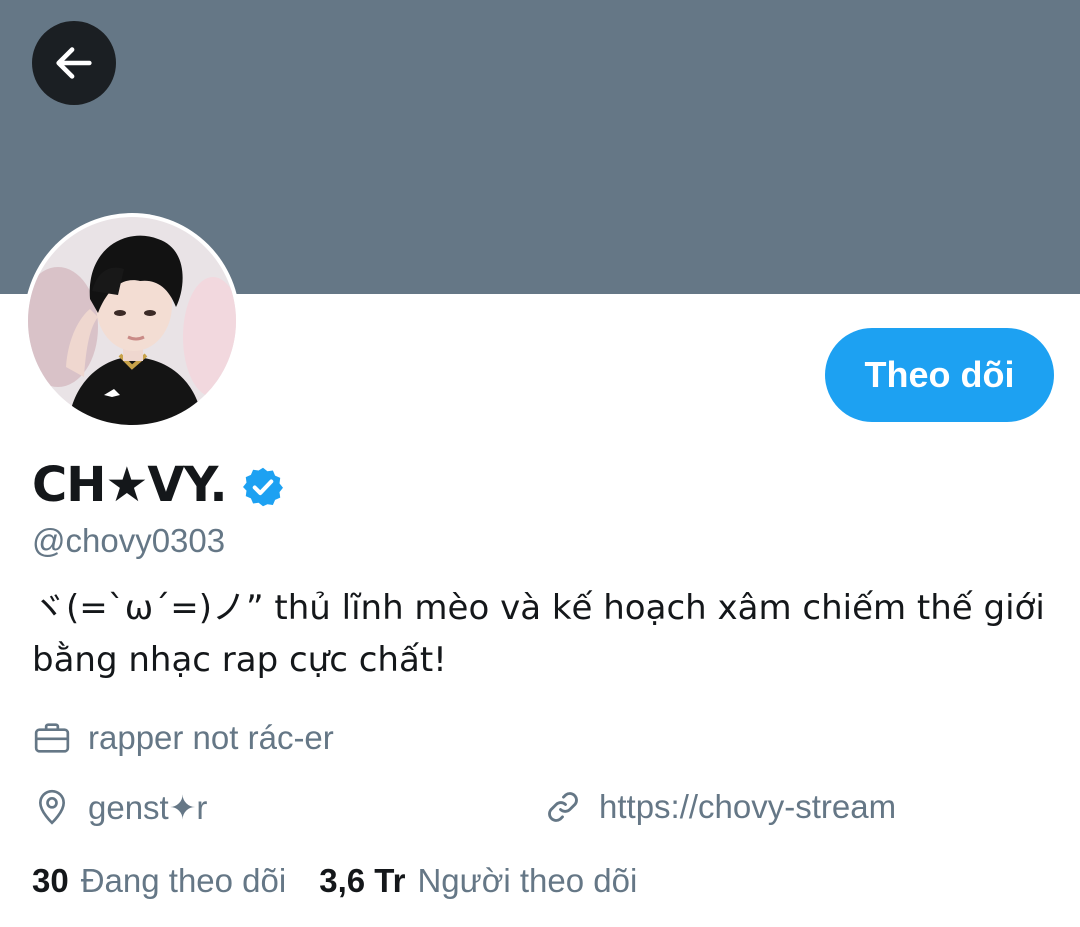 Image resolution: width=1080 pixels, height=927 pixels. I want to click on arrow-left-icon, so click(74, 63).